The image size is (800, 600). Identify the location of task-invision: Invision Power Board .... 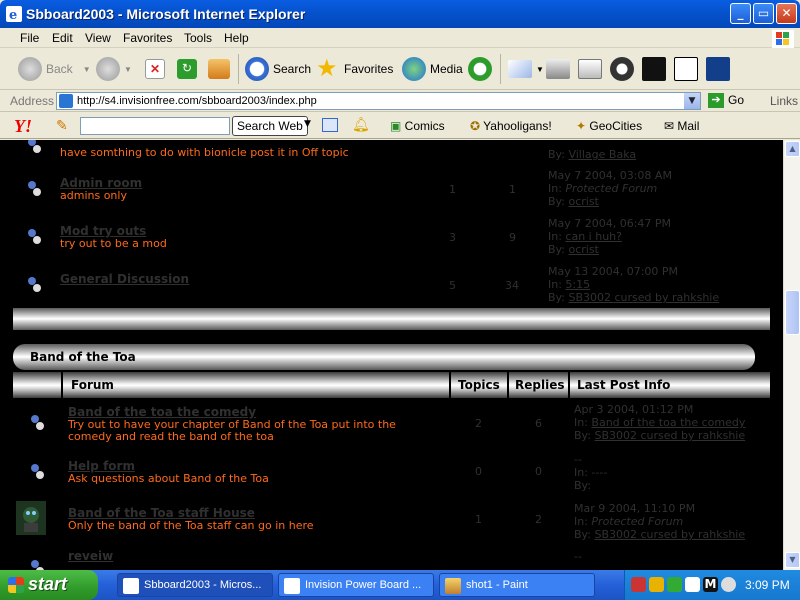
(356, 585).